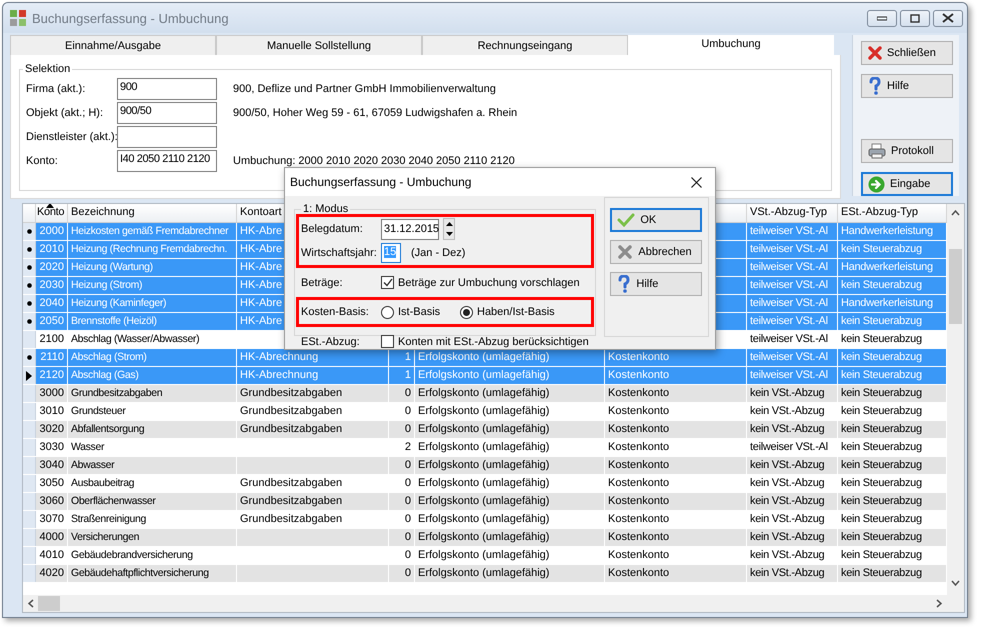  What do you see at coordinates (339, 253) in the screenshot?
I see `field-label: Wirtschaftsjahr:` at bounding box center [339, 253].